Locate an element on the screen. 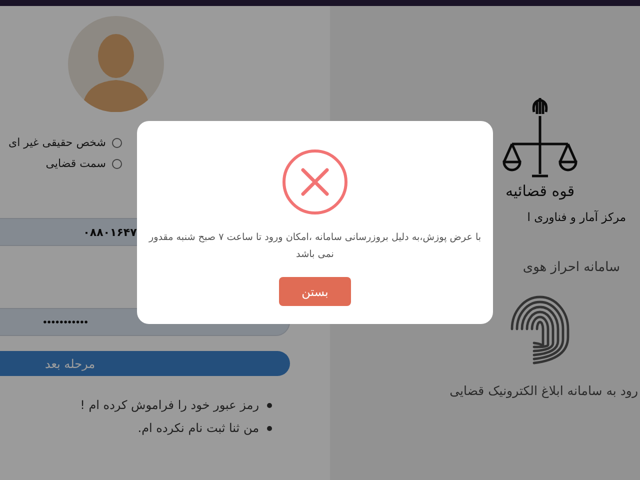  dialog-message: با عرض پوزش،به دلیل بروزرسانی سامانه ،امکان ورود تا ساعت ۷ صبح شنبه مقدور نمی باشد is located at coordinates (315, 246).